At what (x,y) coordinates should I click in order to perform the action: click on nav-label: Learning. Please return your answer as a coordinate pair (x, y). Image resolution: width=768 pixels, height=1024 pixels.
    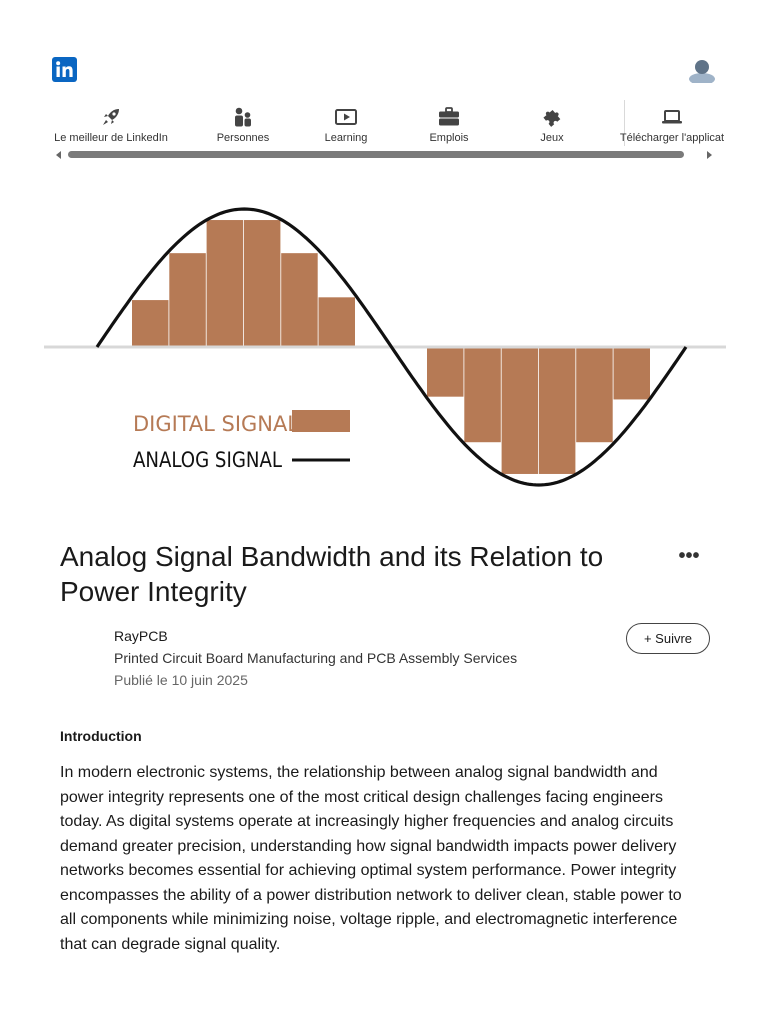
    Looking at the image, I should click on (346, 138).